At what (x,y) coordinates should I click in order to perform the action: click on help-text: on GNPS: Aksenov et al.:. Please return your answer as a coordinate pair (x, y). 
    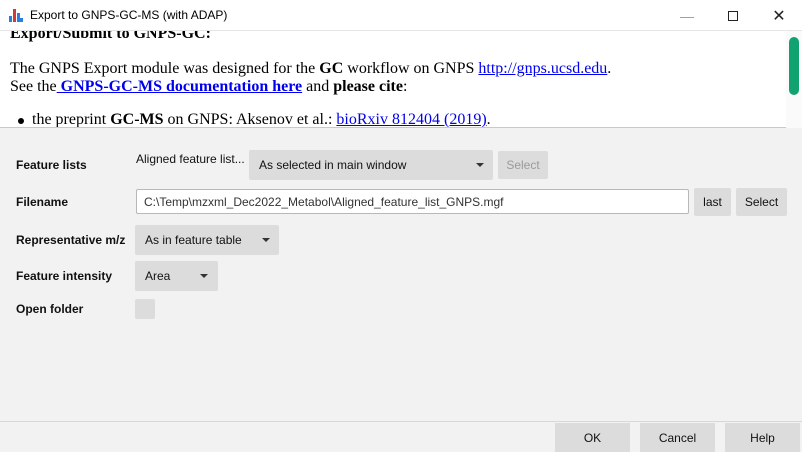
    Looking at the image, I should click on (250, 119).